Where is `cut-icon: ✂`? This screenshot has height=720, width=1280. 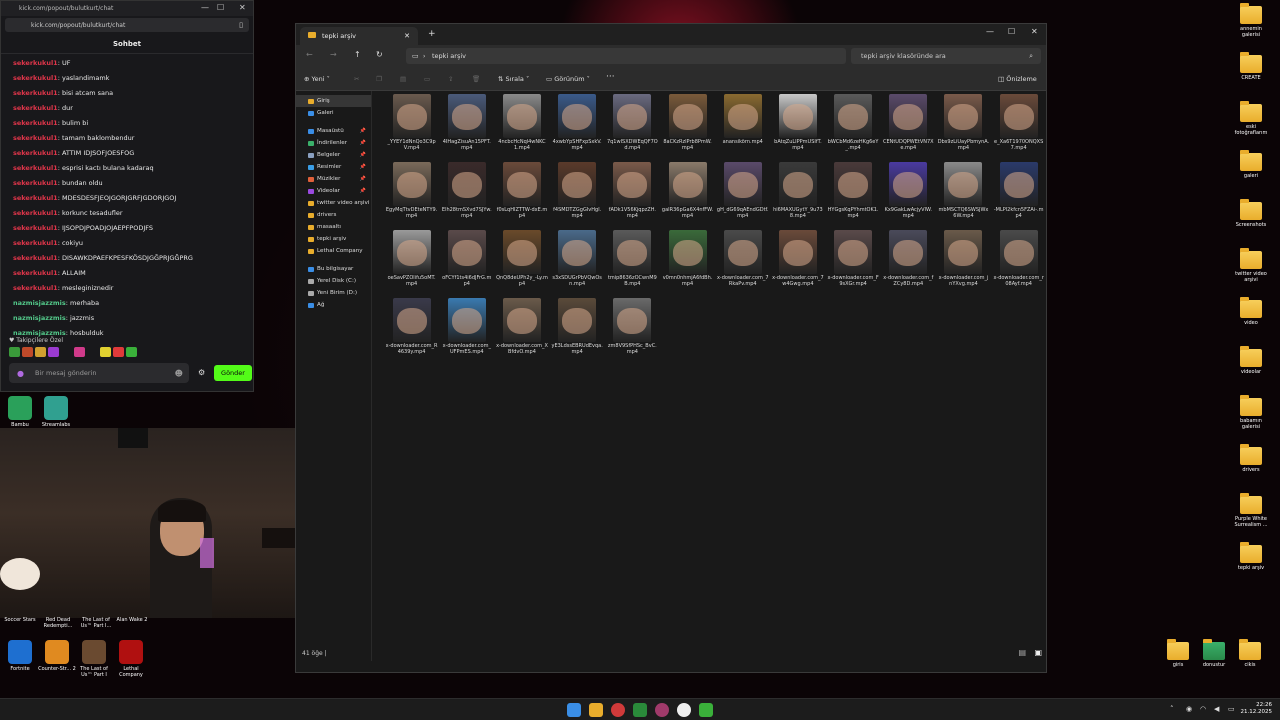 cut-icon: ✂ is located at coordinates (356, 79).